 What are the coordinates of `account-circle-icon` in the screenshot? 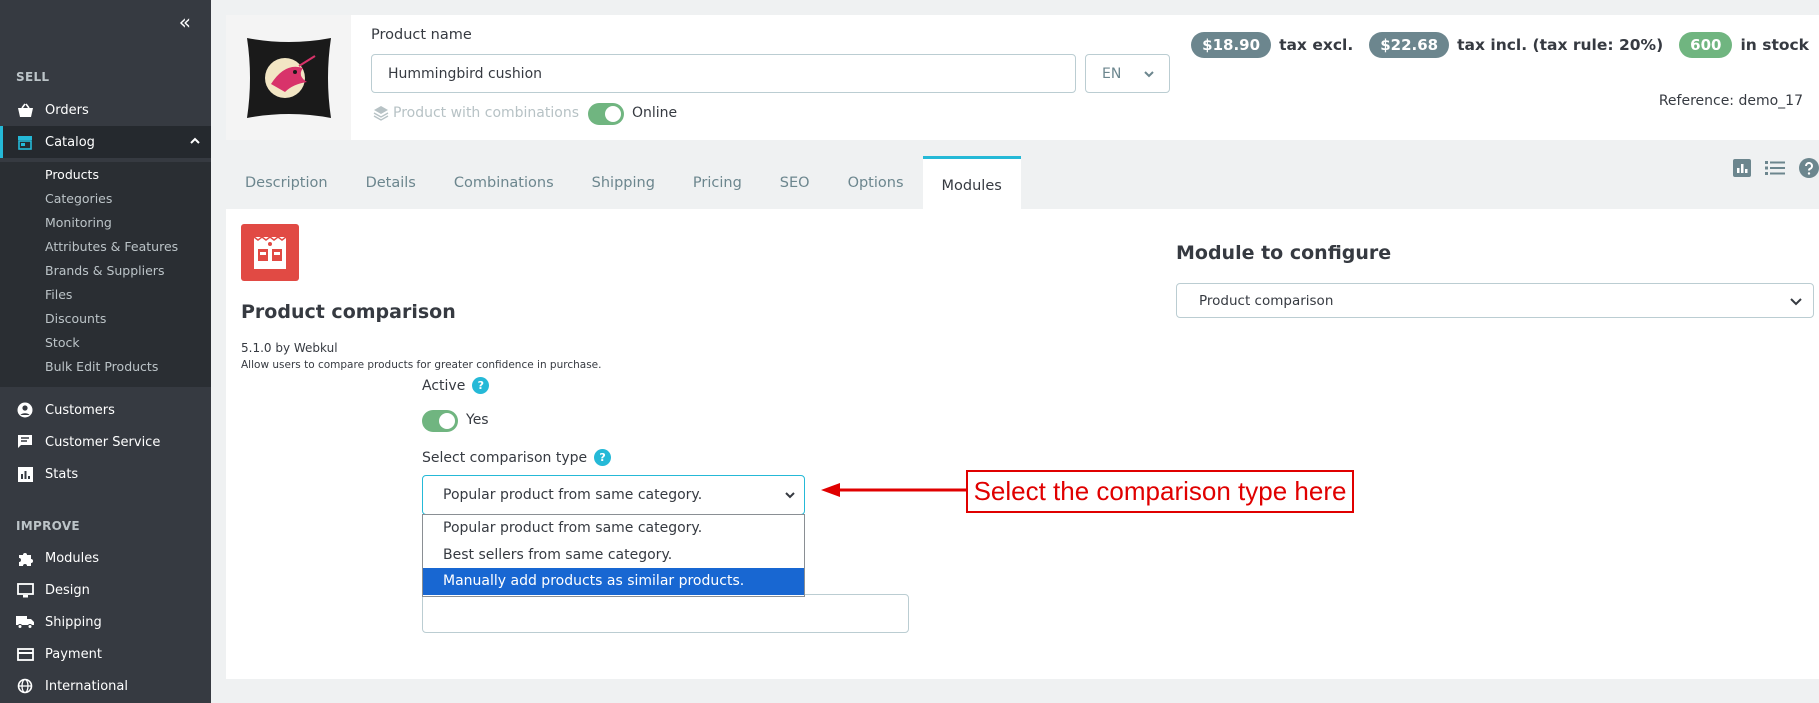 It's located at (25, 410).